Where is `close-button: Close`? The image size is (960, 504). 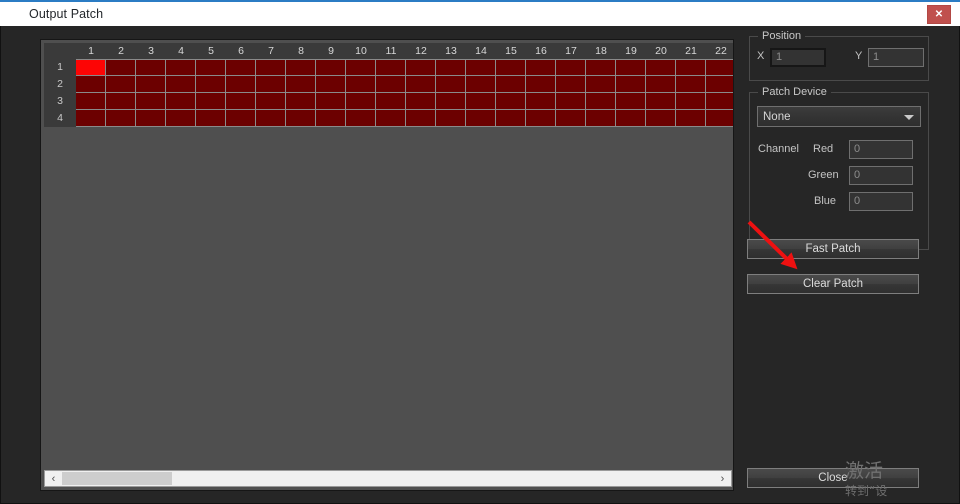
close-button: Close is located at coordinates (833, 478).